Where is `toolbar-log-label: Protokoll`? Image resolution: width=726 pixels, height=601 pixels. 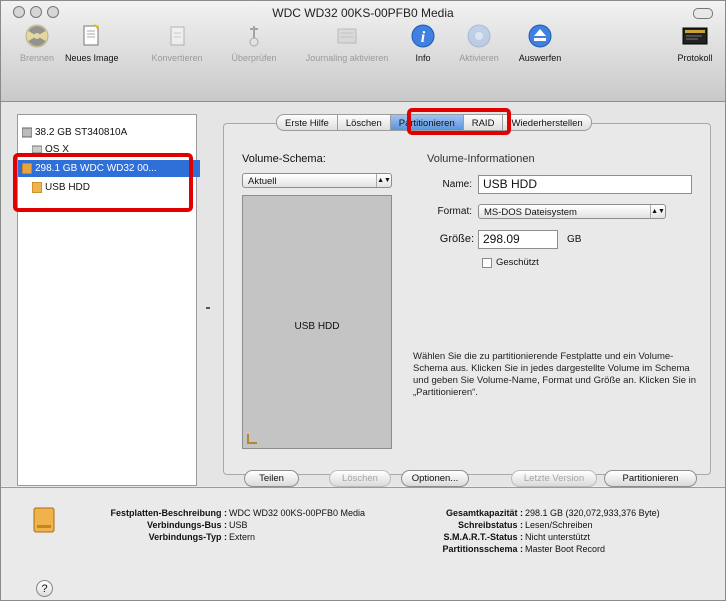 toolbar-log-label: Protokoll is located at coordinates (695, 58).